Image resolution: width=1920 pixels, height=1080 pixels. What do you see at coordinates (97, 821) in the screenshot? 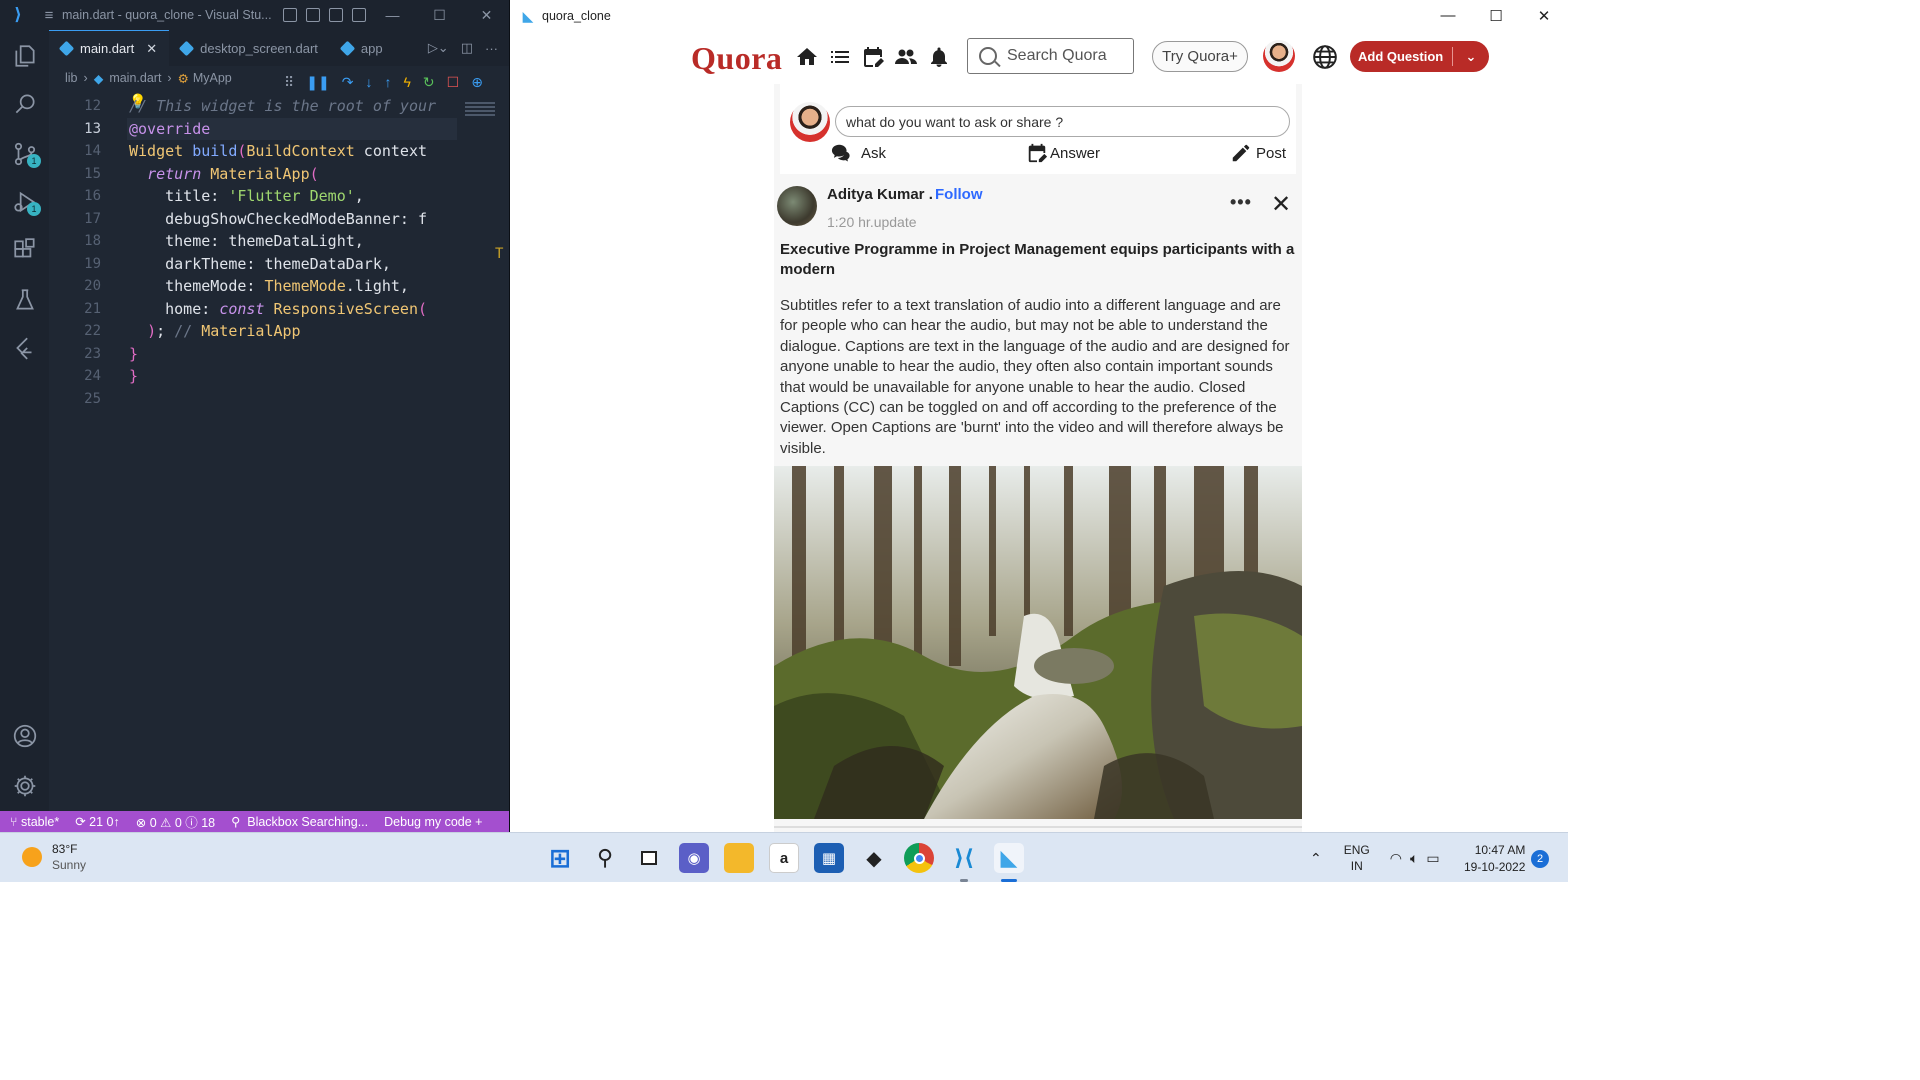
I see `sync-status: ⟳ 21 0↑` at bounding box center [97, 821].